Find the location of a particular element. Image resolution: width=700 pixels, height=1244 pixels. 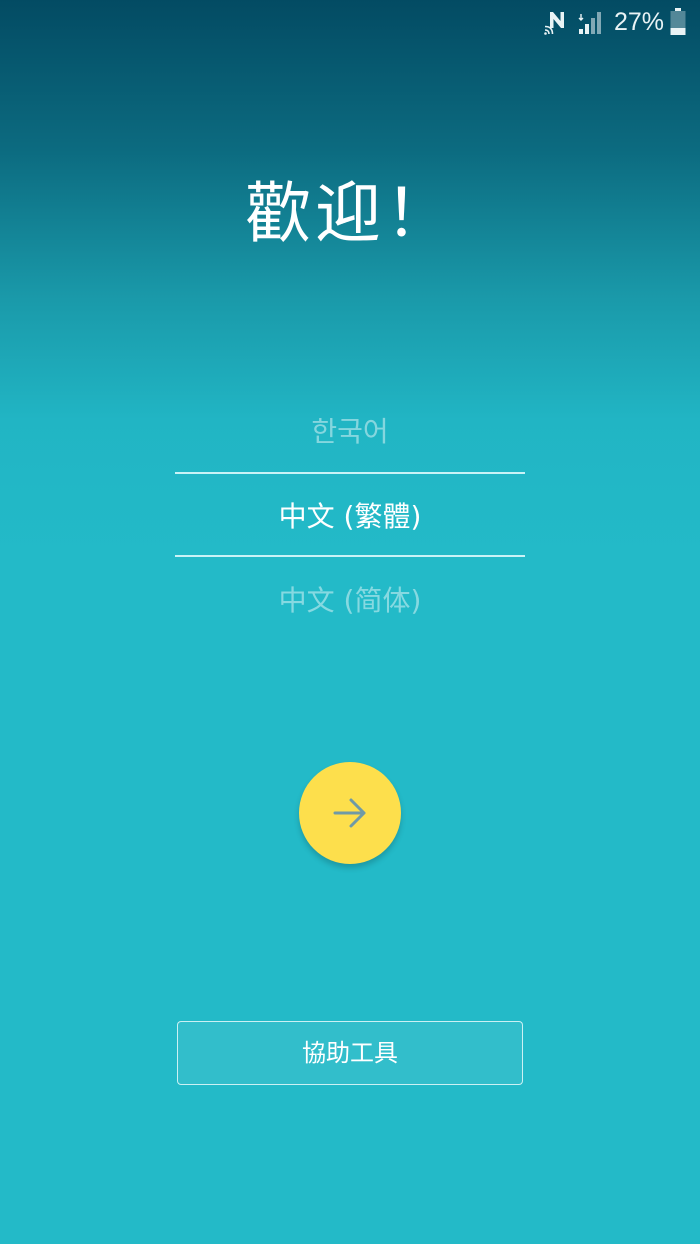

next-button is located at coordinates (350, 813).